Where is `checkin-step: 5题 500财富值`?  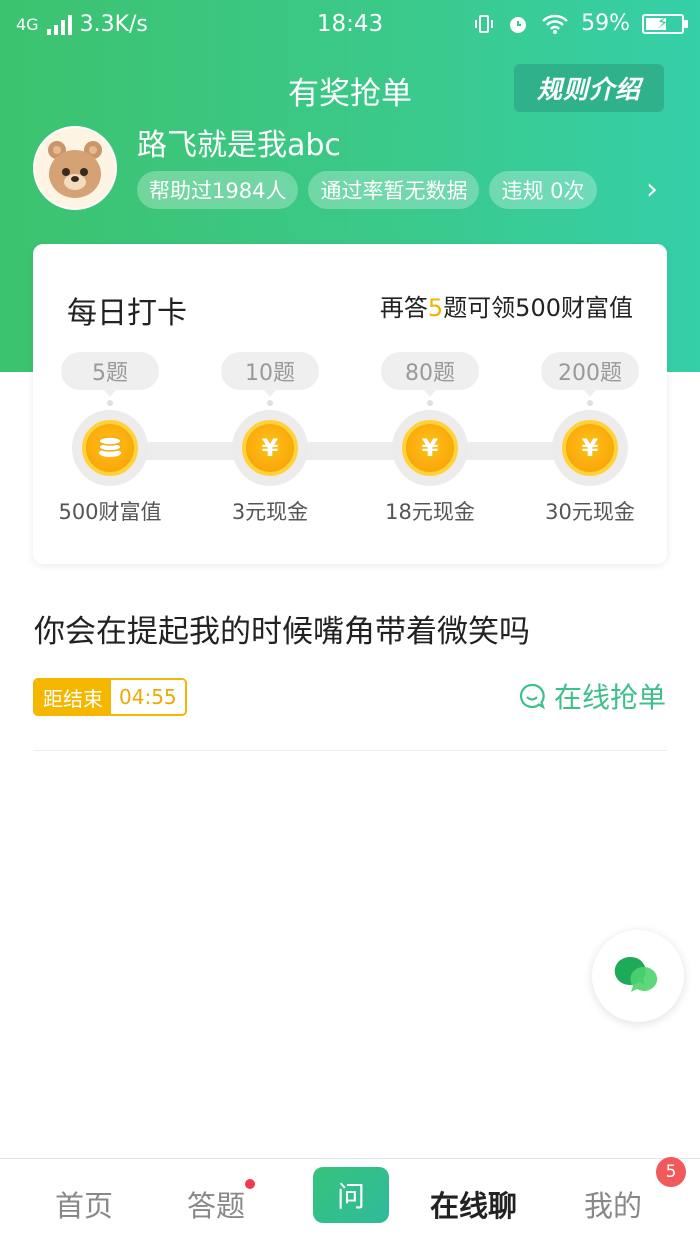
checkin-step: 5题 500财富值 is located at coordinates (110, 439).